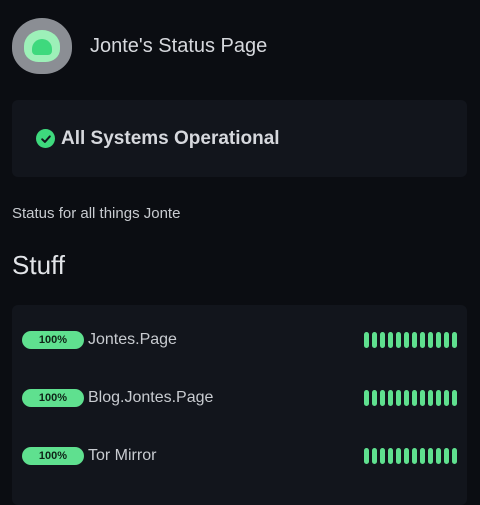 The height and width of the screenshot is (505, 480). What do you see at coordinates (132, 339) in the screenshot?
I see `service-name: Jontes.Page` at bounding box center [132, 339].